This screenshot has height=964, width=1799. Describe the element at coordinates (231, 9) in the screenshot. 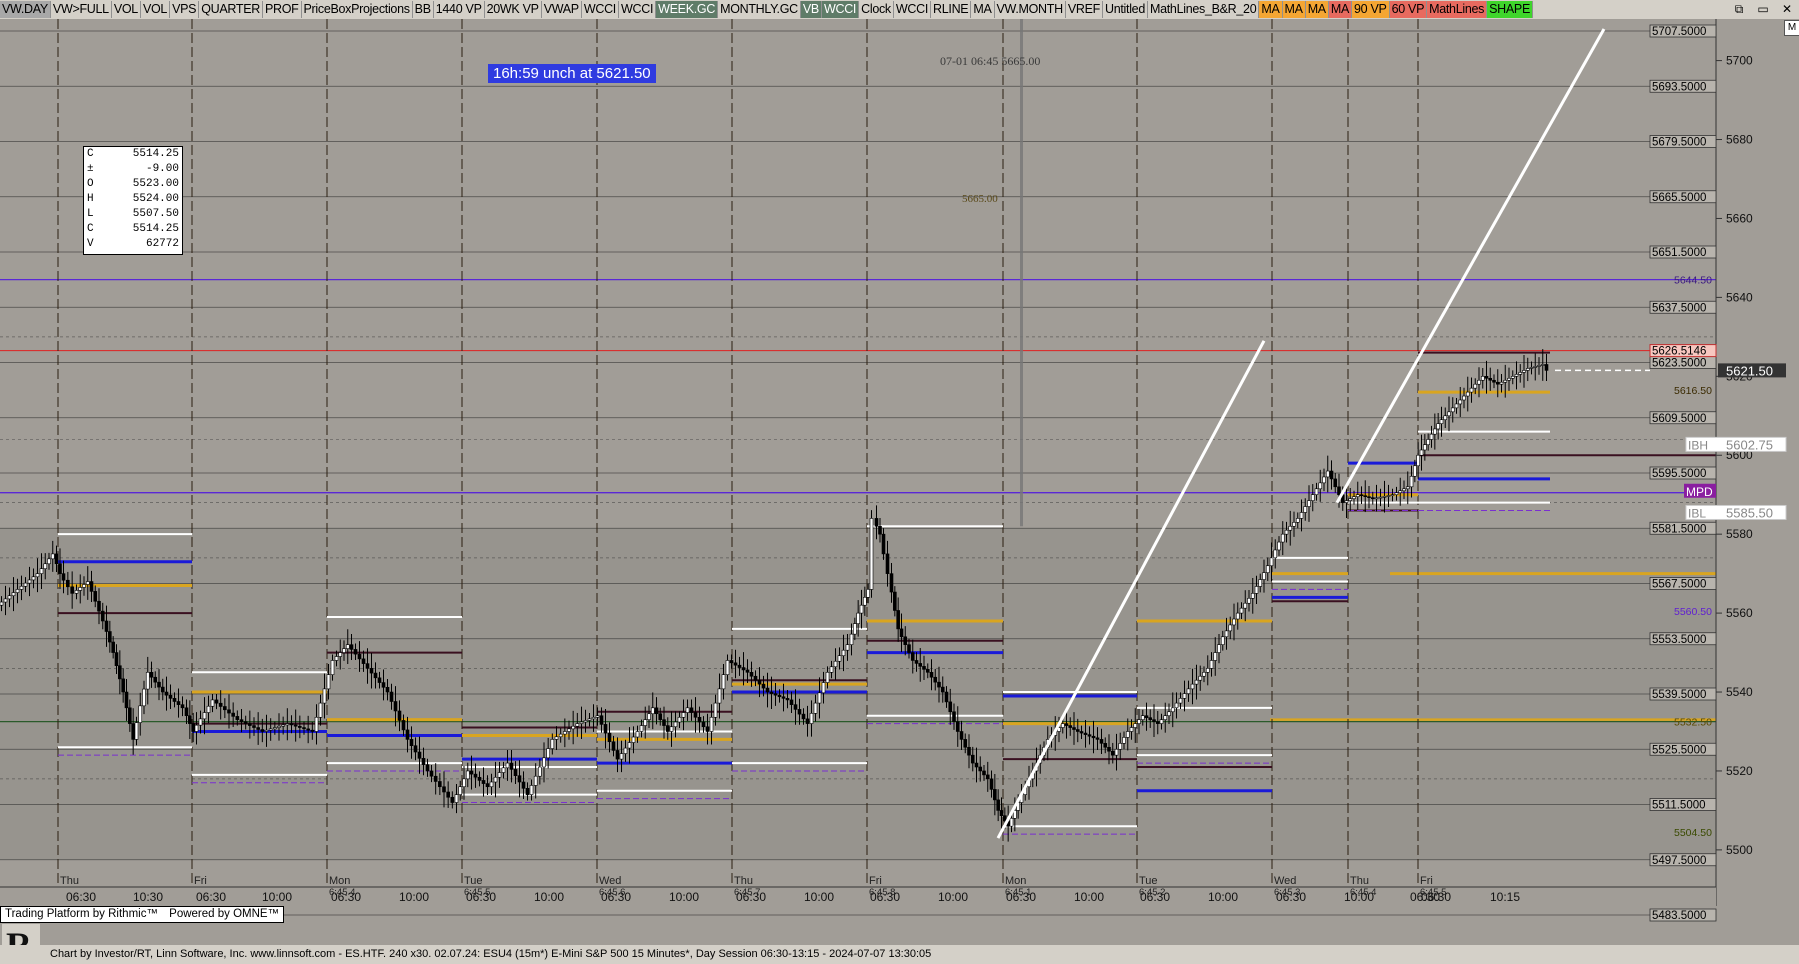

I see `toolbar-button-5: QUARTER` at that location.